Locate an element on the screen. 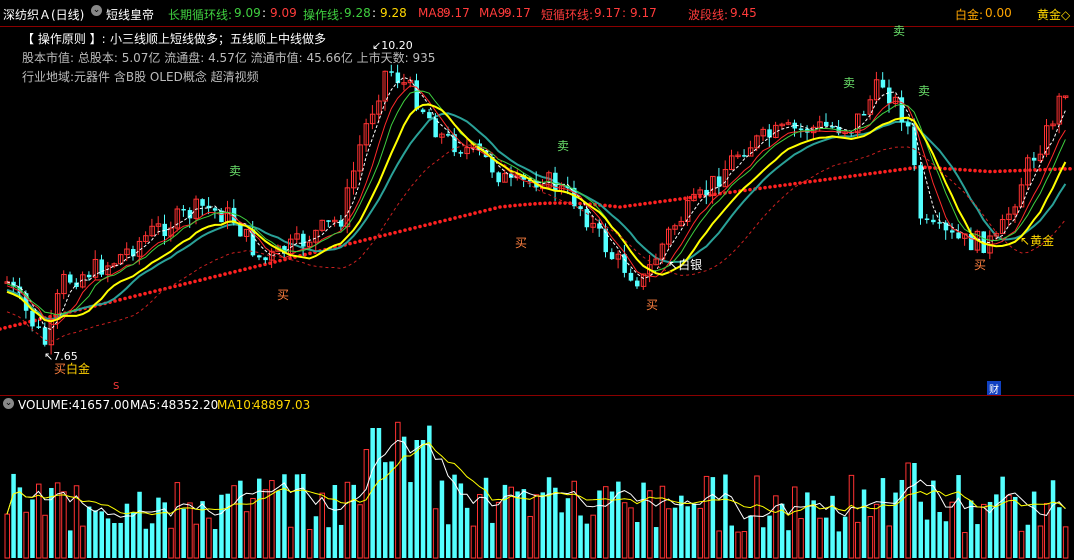  financial-report-marker: 财 is located at coordinates (994, 388).